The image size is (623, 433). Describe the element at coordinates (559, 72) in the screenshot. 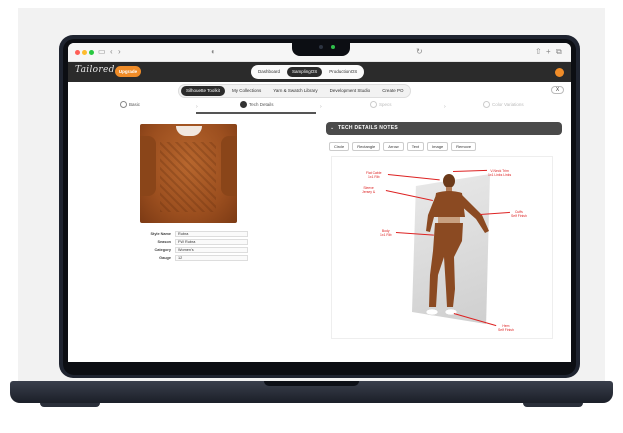

I see `avatar` at that location.